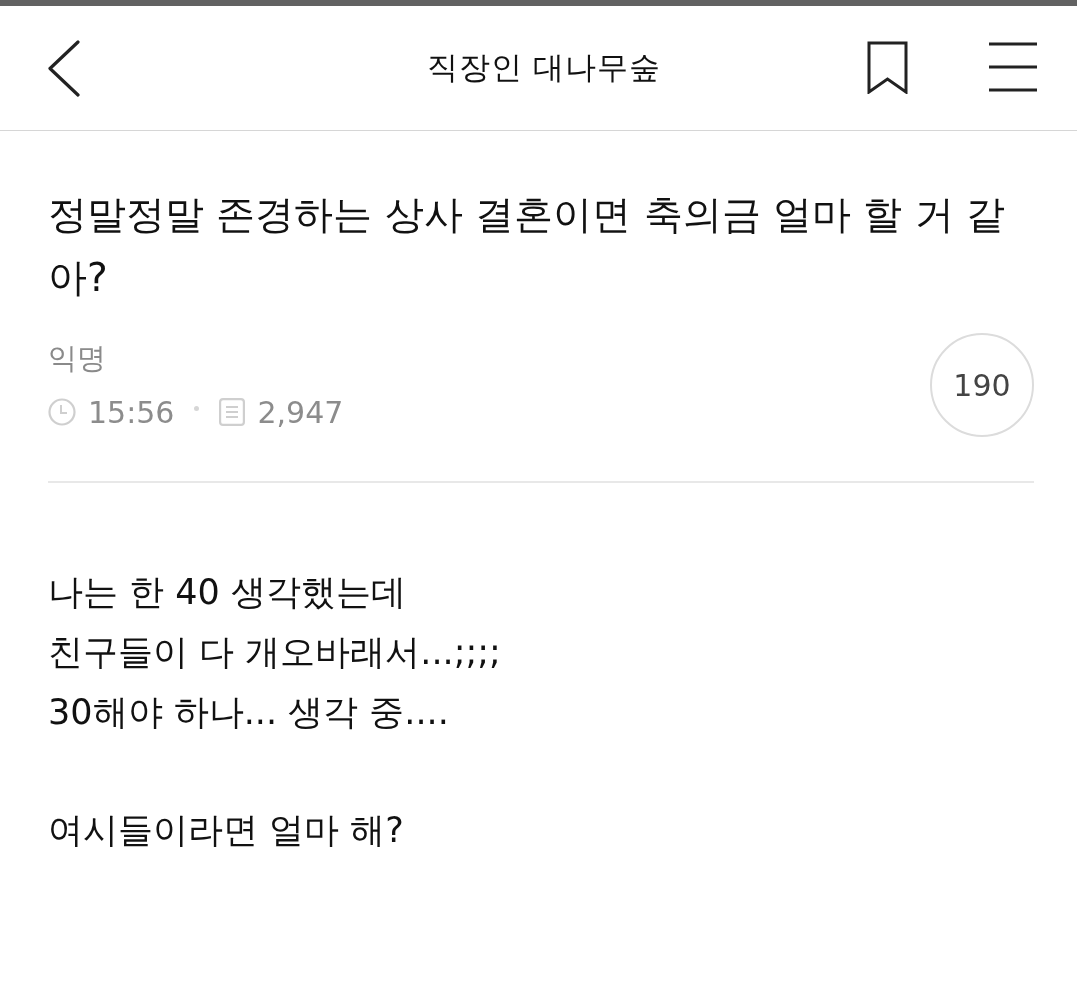 Image resolution: width=1077 pixels, height=981 pixels. I want to click on count-badge: 190, so click(982, 385).